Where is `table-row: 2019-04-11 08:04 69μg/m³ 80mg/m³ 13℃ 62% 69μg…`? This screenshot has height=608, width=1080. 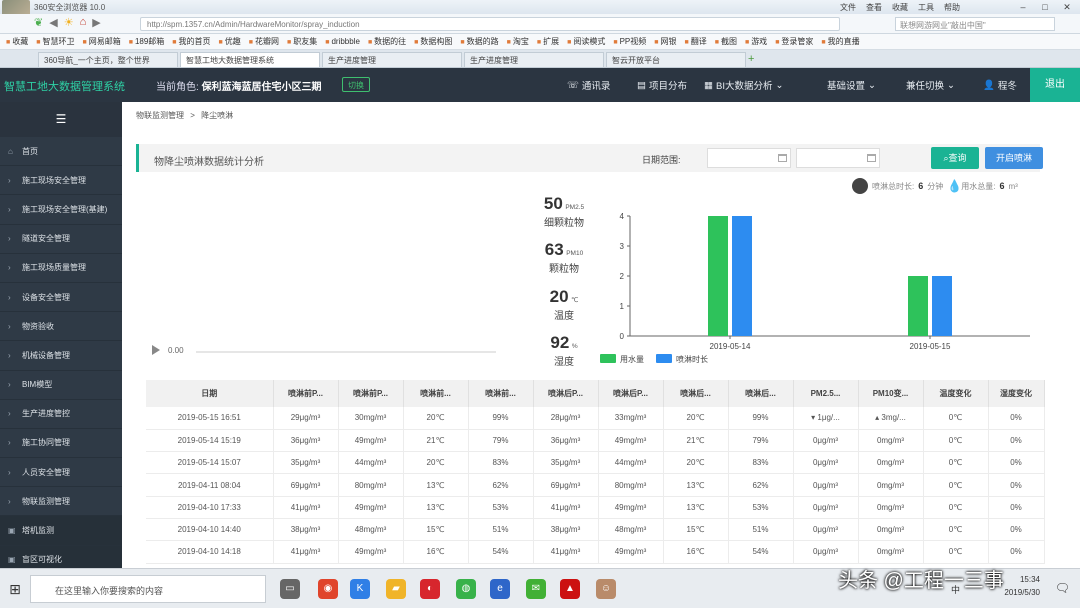 table-row: 2019-04-11 08:04 69μg/m³ 80mg/m³ 13℃ 62% 69μg… is located at coordinates (595, 485).